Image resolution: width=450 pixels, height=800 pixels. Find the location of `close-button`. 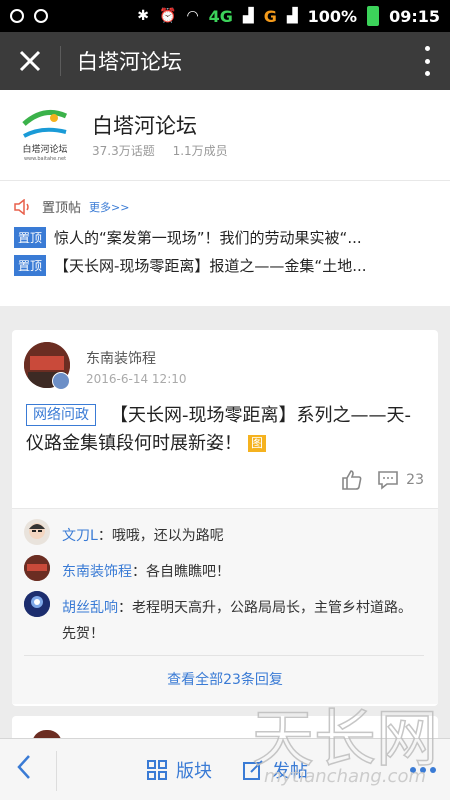

close-button is located at coordinates (30, 61).